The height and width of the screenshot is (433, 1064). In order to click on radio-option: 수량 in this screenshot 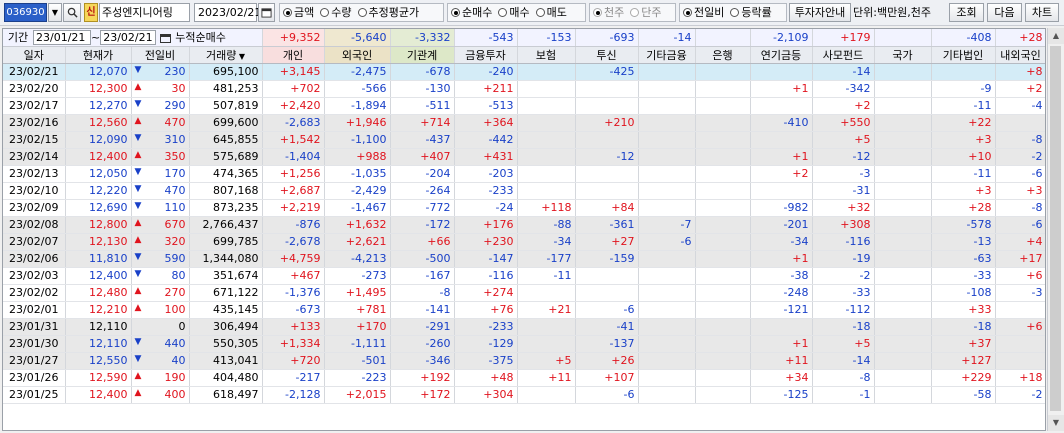, I will do `click(337, 12)`.